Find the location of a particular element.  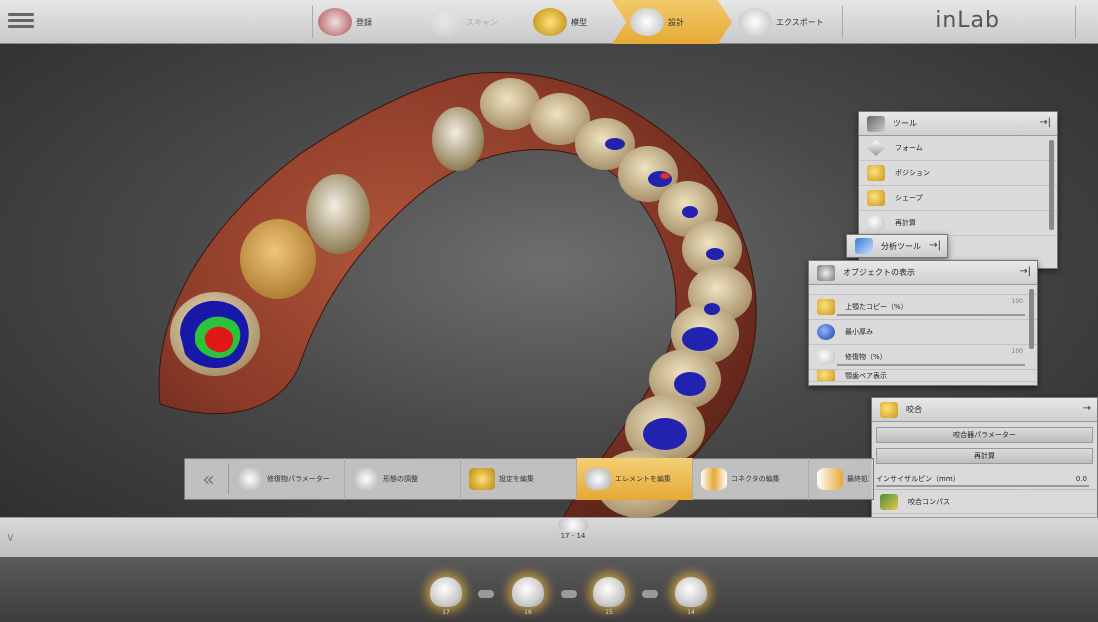

upper-jaw-copy-row: 上顎たコピー（%） 100 is located at coordinates (923, 307).